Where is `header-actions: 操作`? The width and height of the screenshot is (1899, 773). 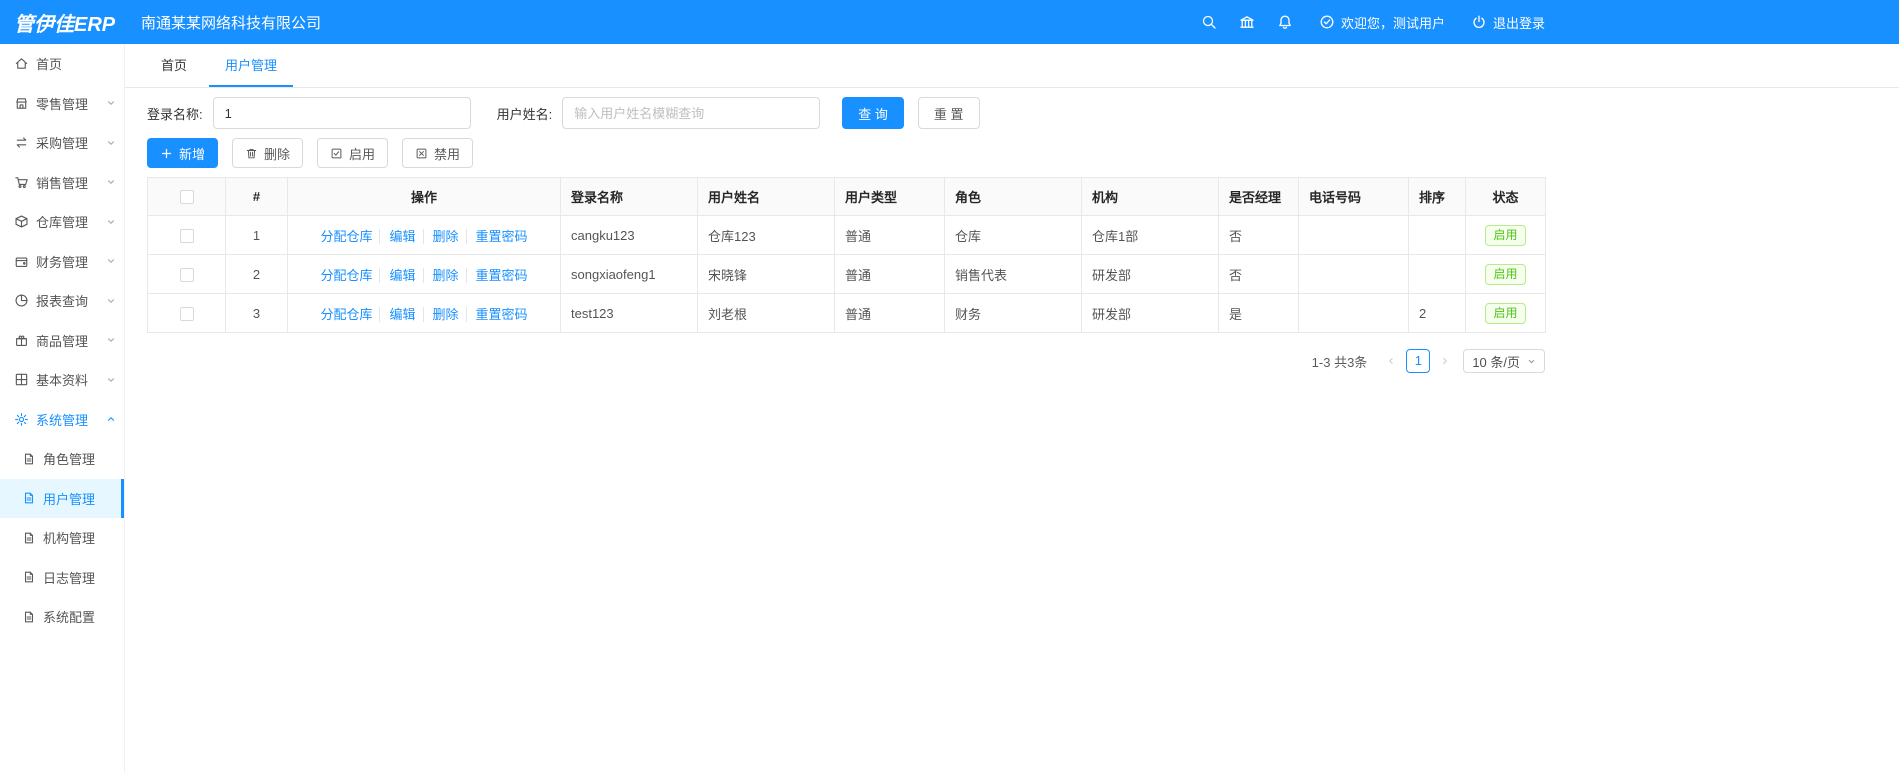 header-actions: 操作 is located at coordinates (424, 196).